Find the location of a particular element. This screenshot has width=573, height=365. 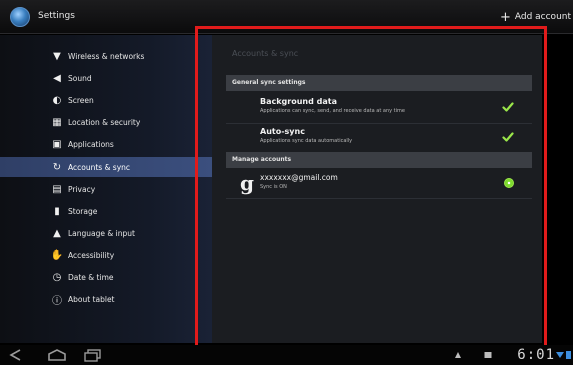

sidebar-item-about-tablet: ⓘ About tablet is located at coordinates (106, 299).